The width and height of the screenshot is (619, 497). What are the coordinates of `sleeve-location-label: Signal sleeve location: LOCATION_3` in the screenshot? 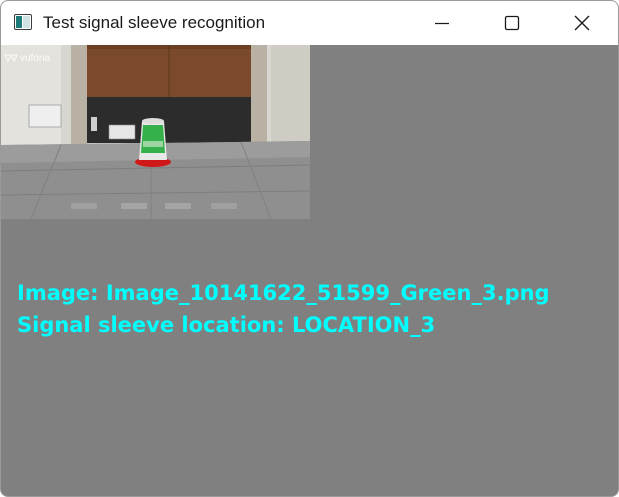 It's located at (226, 325).